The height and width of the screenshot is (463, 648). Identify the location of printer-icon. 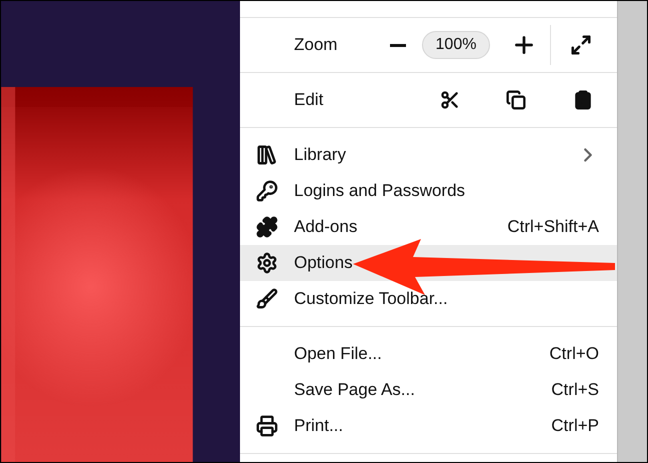
(267, 426).